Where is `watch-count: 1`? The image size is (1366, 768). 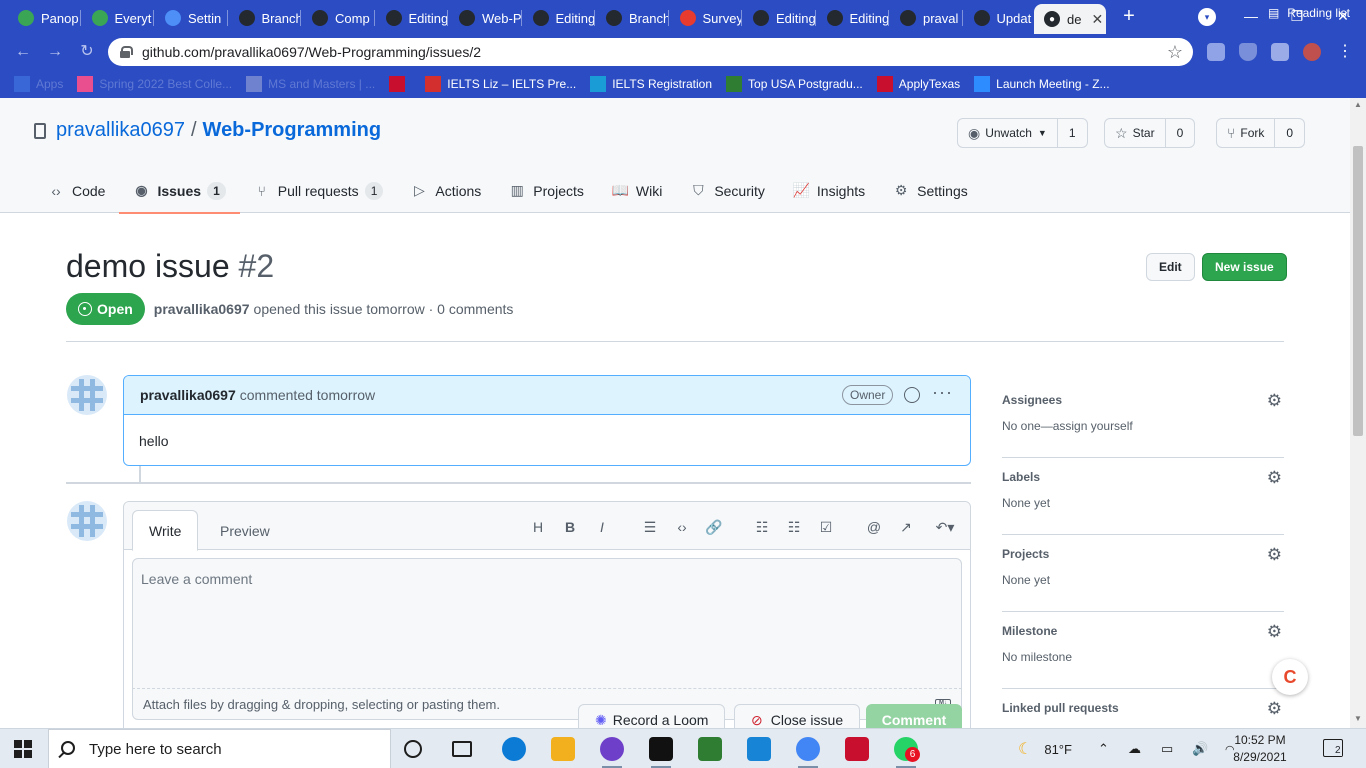 watch-count: 1 is located at coordinates (1072, 133).